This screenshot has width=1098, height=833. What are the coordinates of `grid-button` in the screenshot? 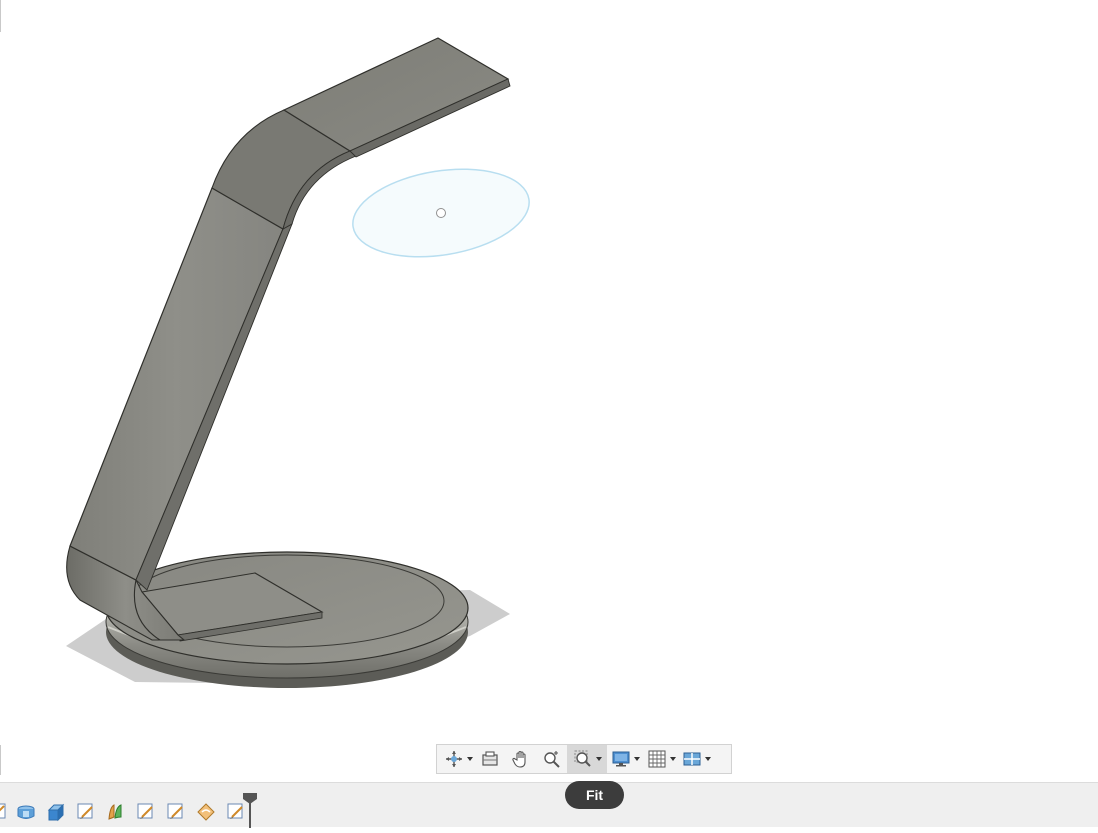 It's located at (661, 759).